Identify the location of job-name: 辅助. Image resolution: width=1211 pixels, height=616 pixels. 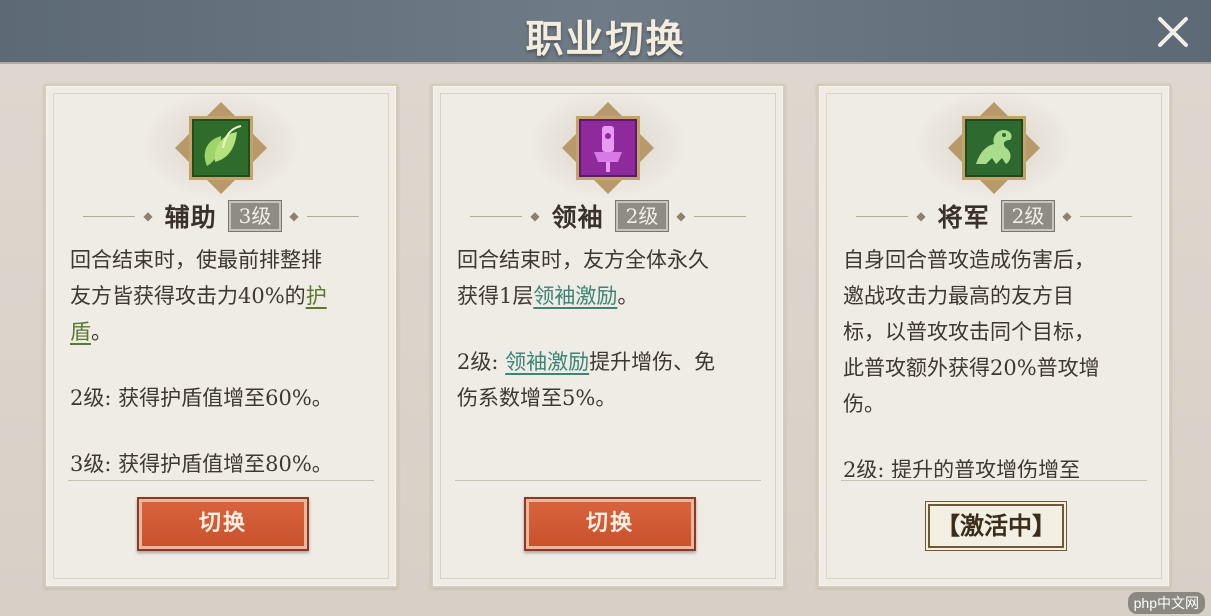
(190, 217).